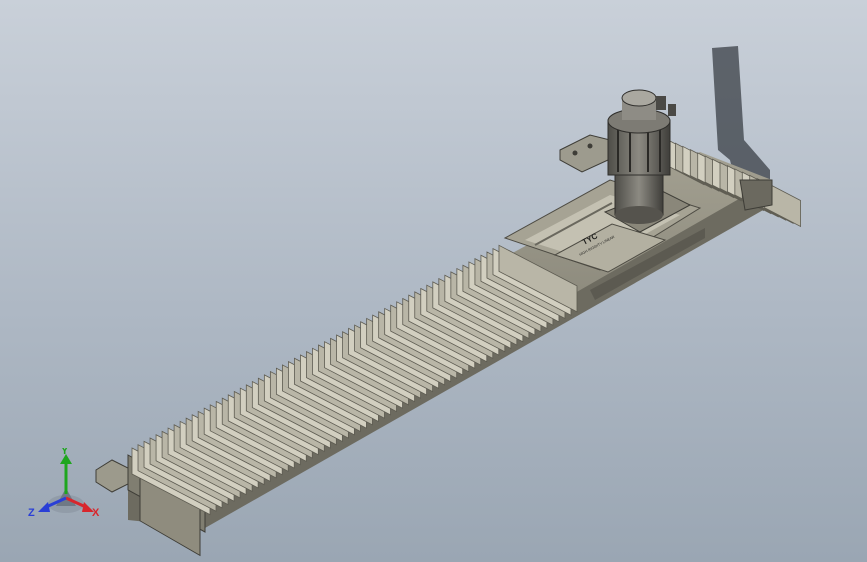 This screenshot has width=867, height=562. I want to click on z-axis-label: Z, so click(31, 513).